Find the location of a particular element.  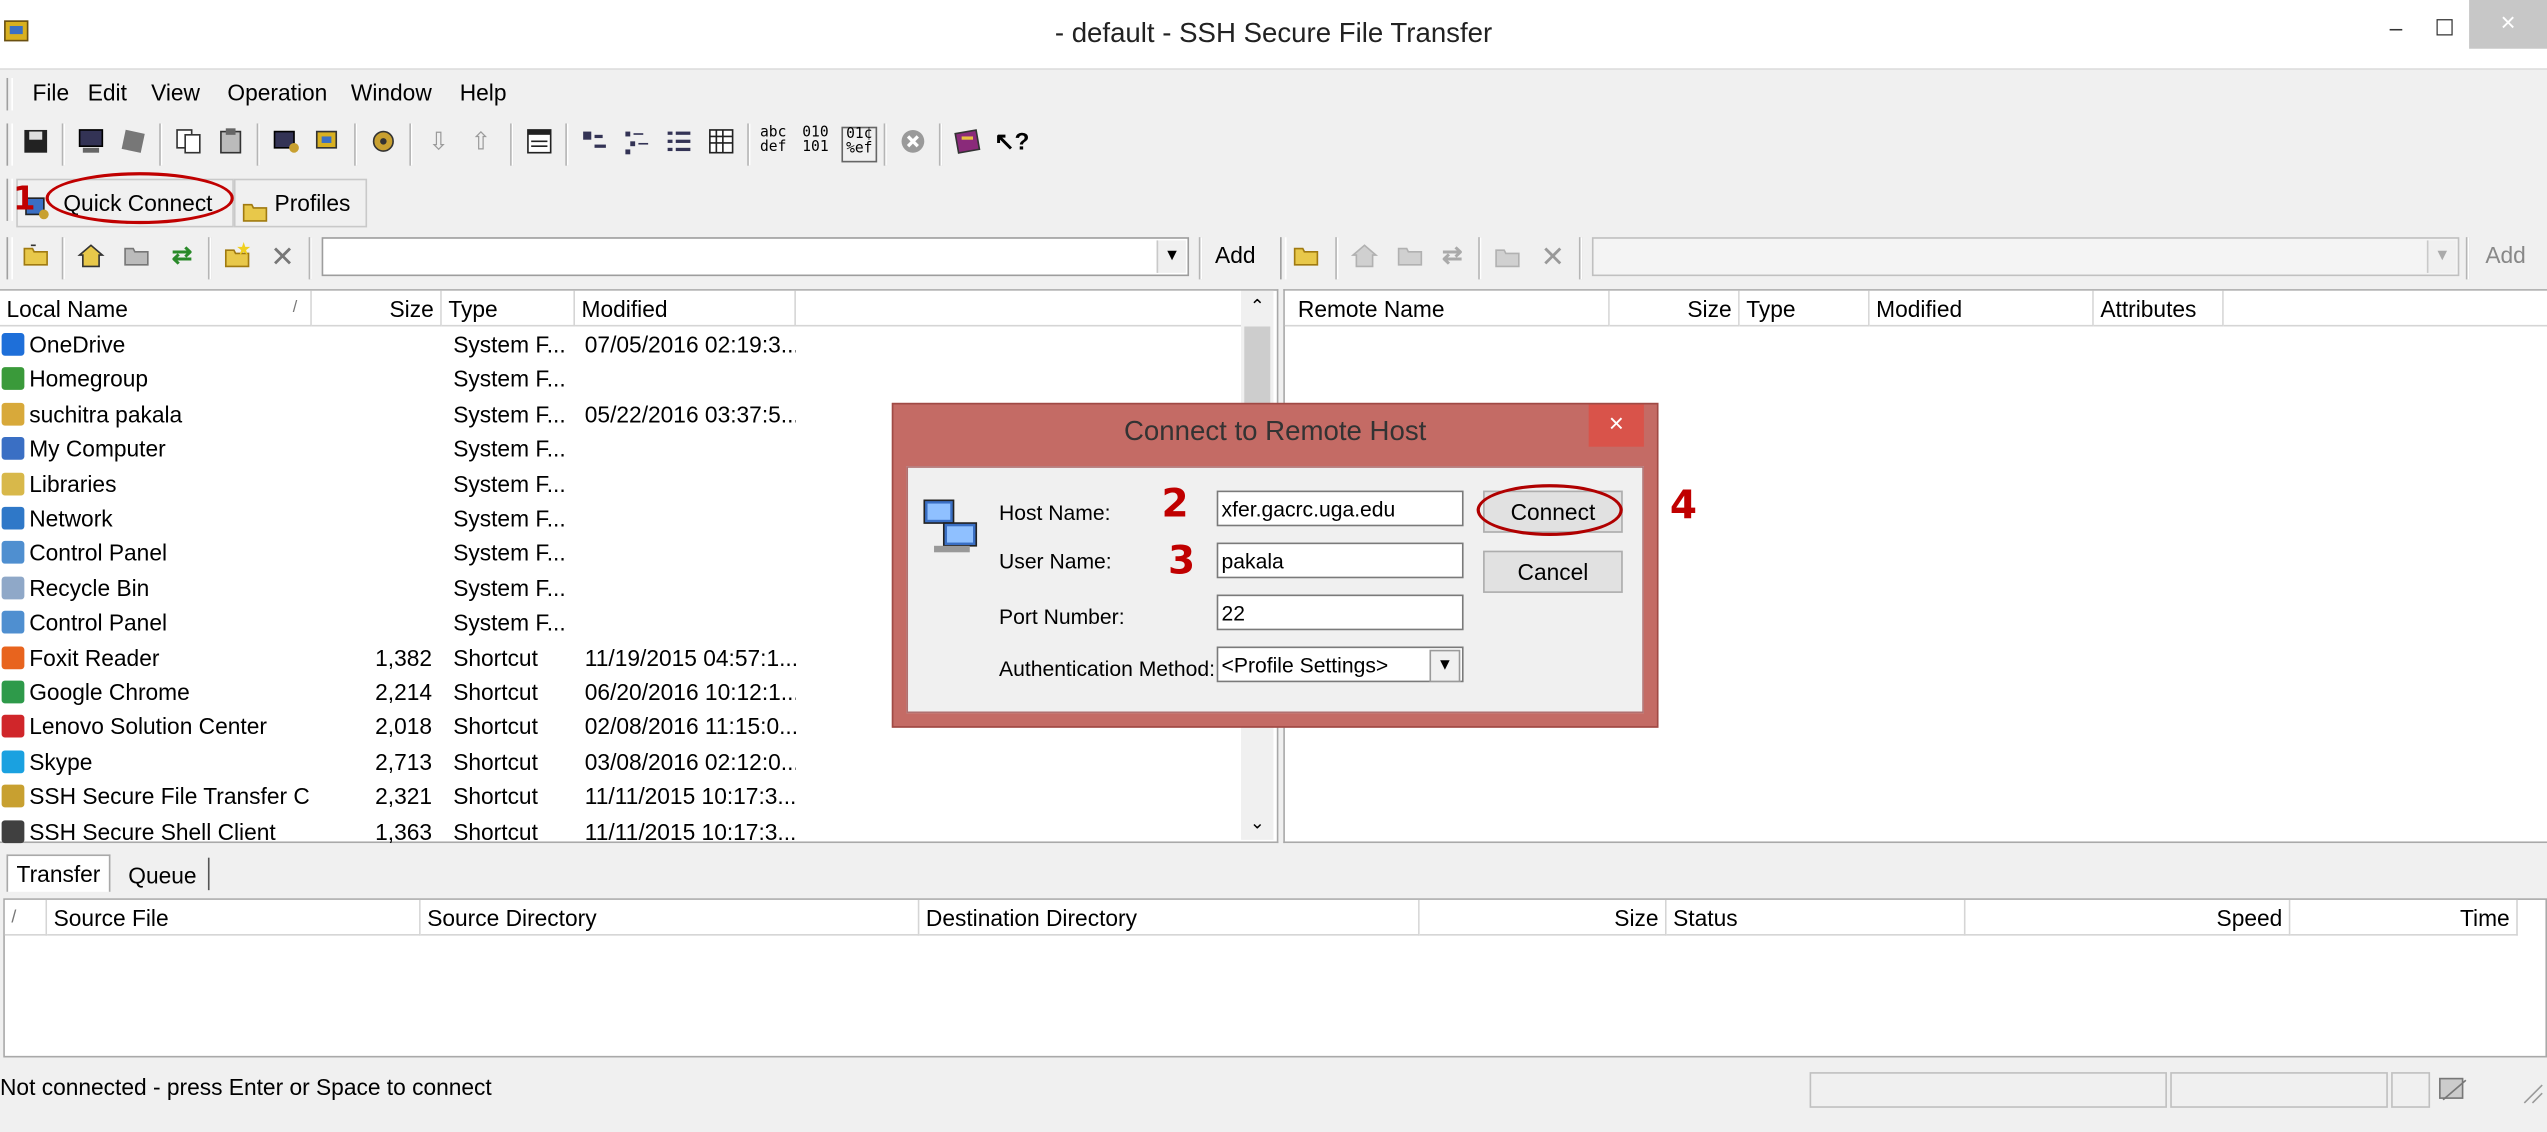

whats-this-help-icon: ↖? is located at coordinates (1011, 143).